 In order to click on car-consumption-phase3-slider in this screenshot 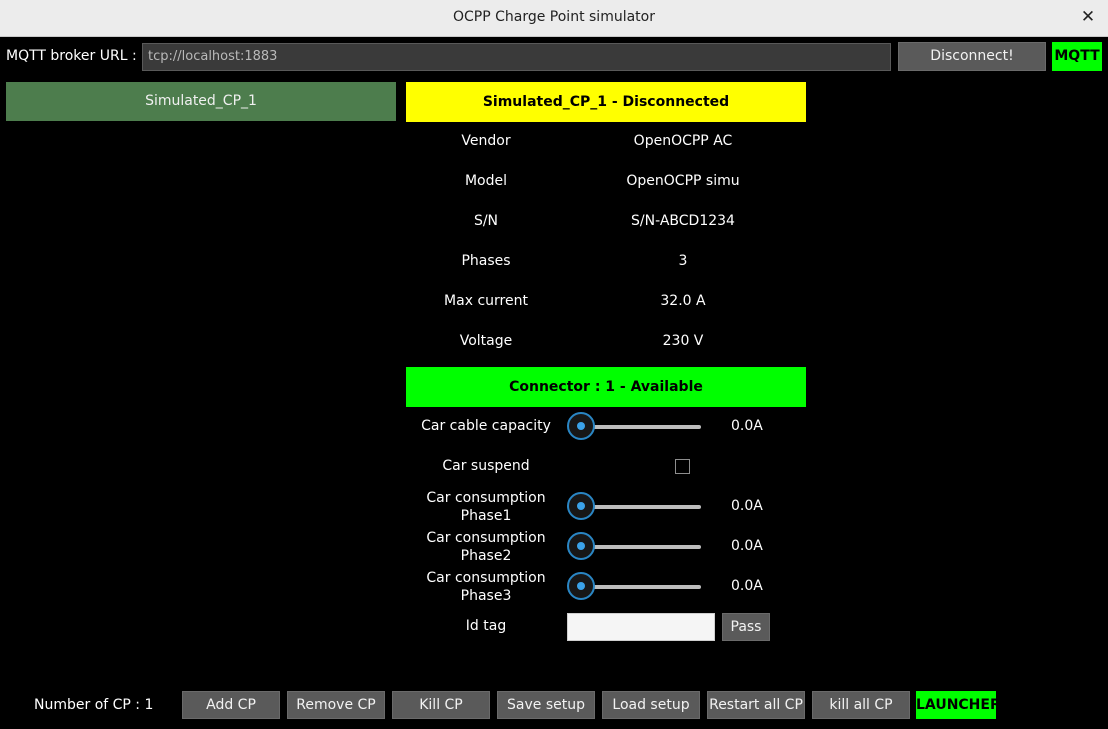, I will do `click(634, 587)`.